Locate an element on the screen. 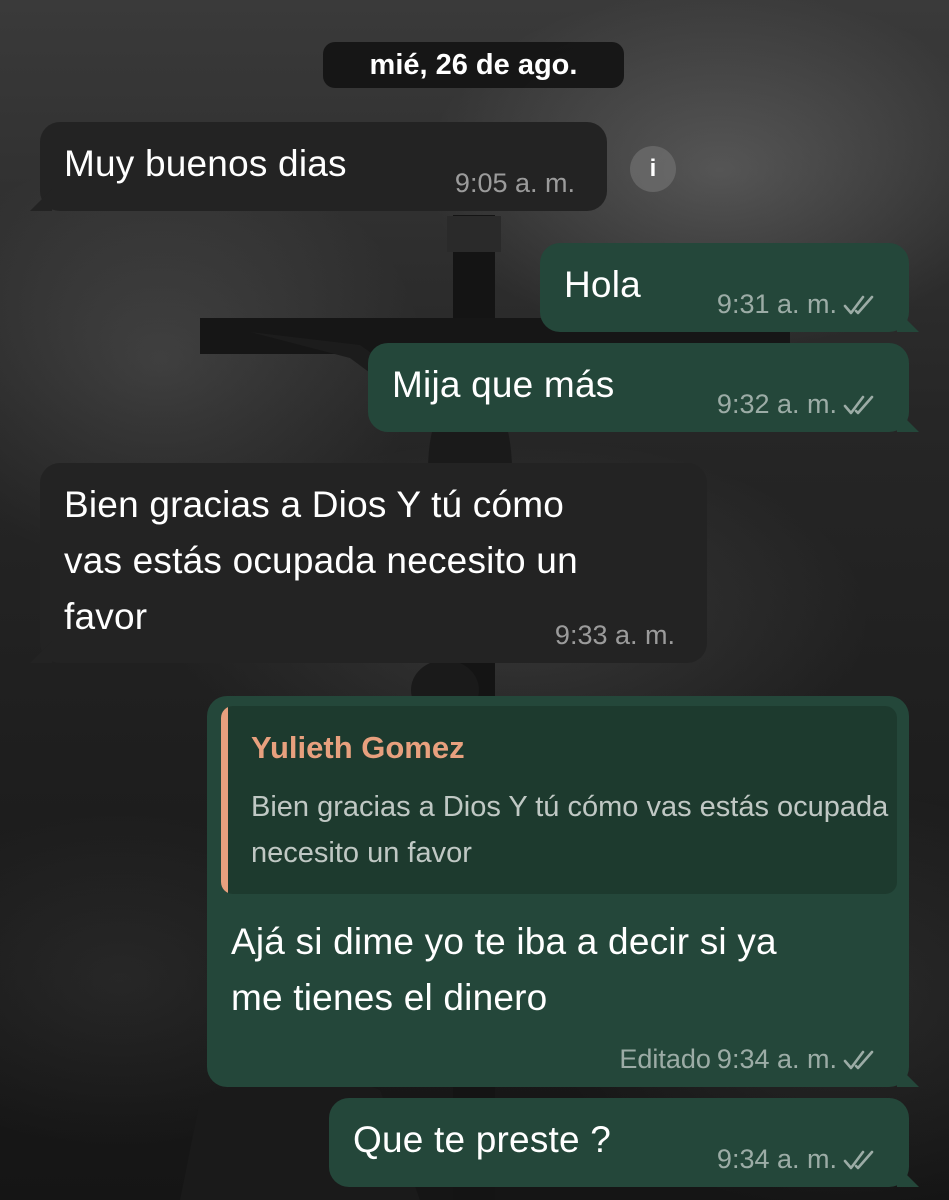 This screenshot has width=949, height=1200. date-separator: mié, 26 de ago. is located at coordinates (473, 65).